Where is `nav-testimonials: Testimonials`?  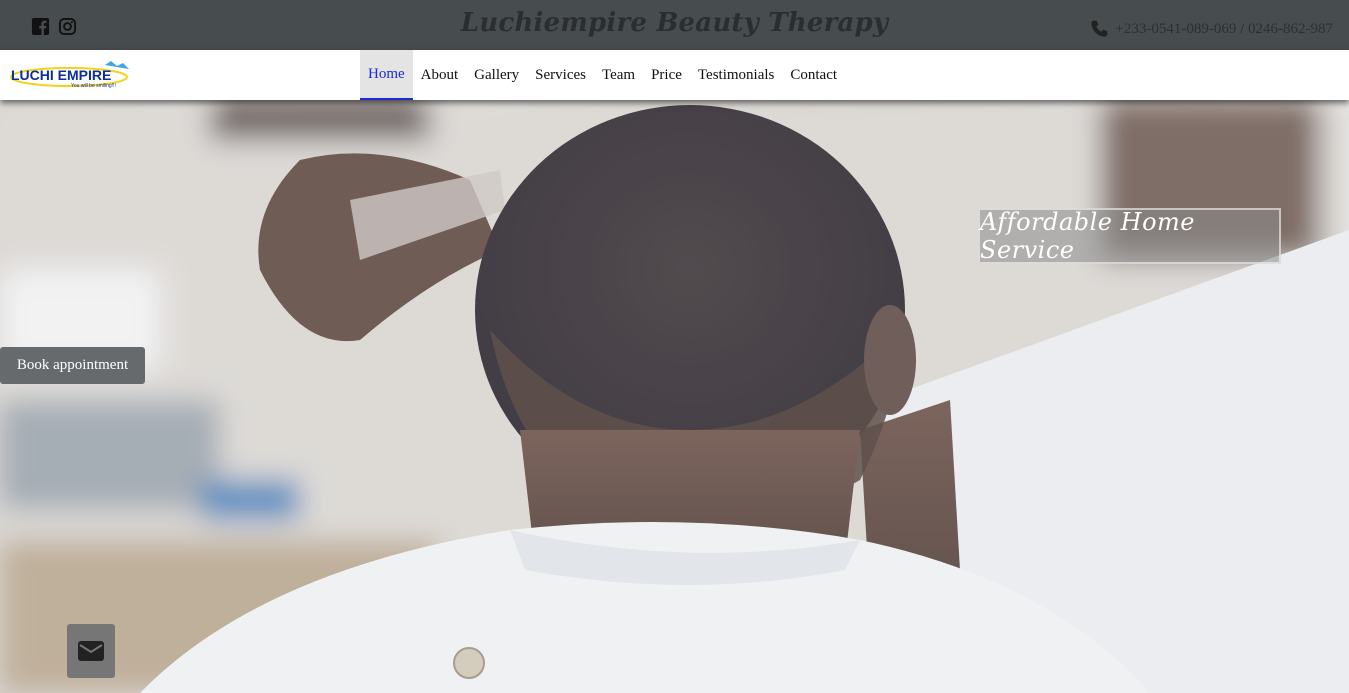 nav-testimonials: Testimonials is located at coordinates (736, 75).